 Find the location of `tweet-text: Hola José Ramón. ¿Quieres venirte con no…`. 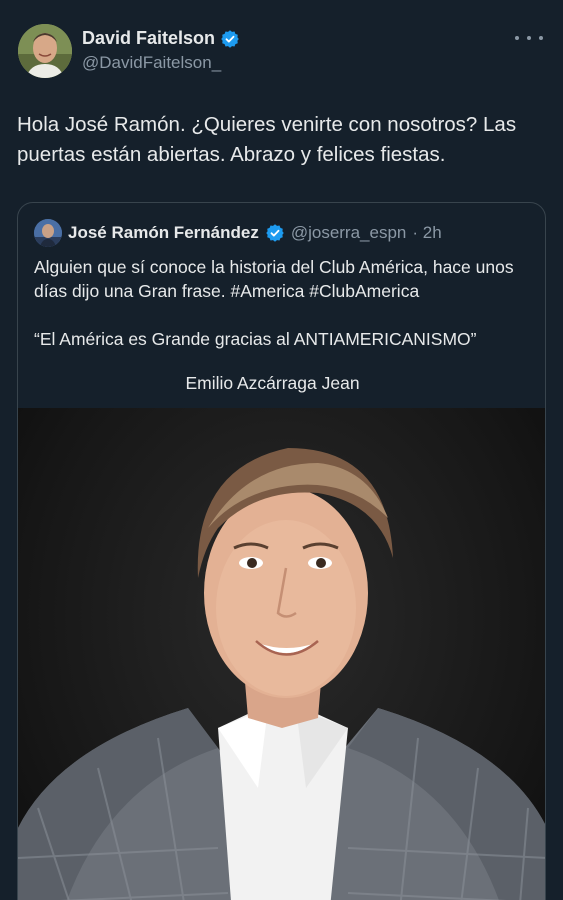

tweet-text: Hola José Ramón. ¿Quieres venirte con no… is located at coordinates (267, 139).